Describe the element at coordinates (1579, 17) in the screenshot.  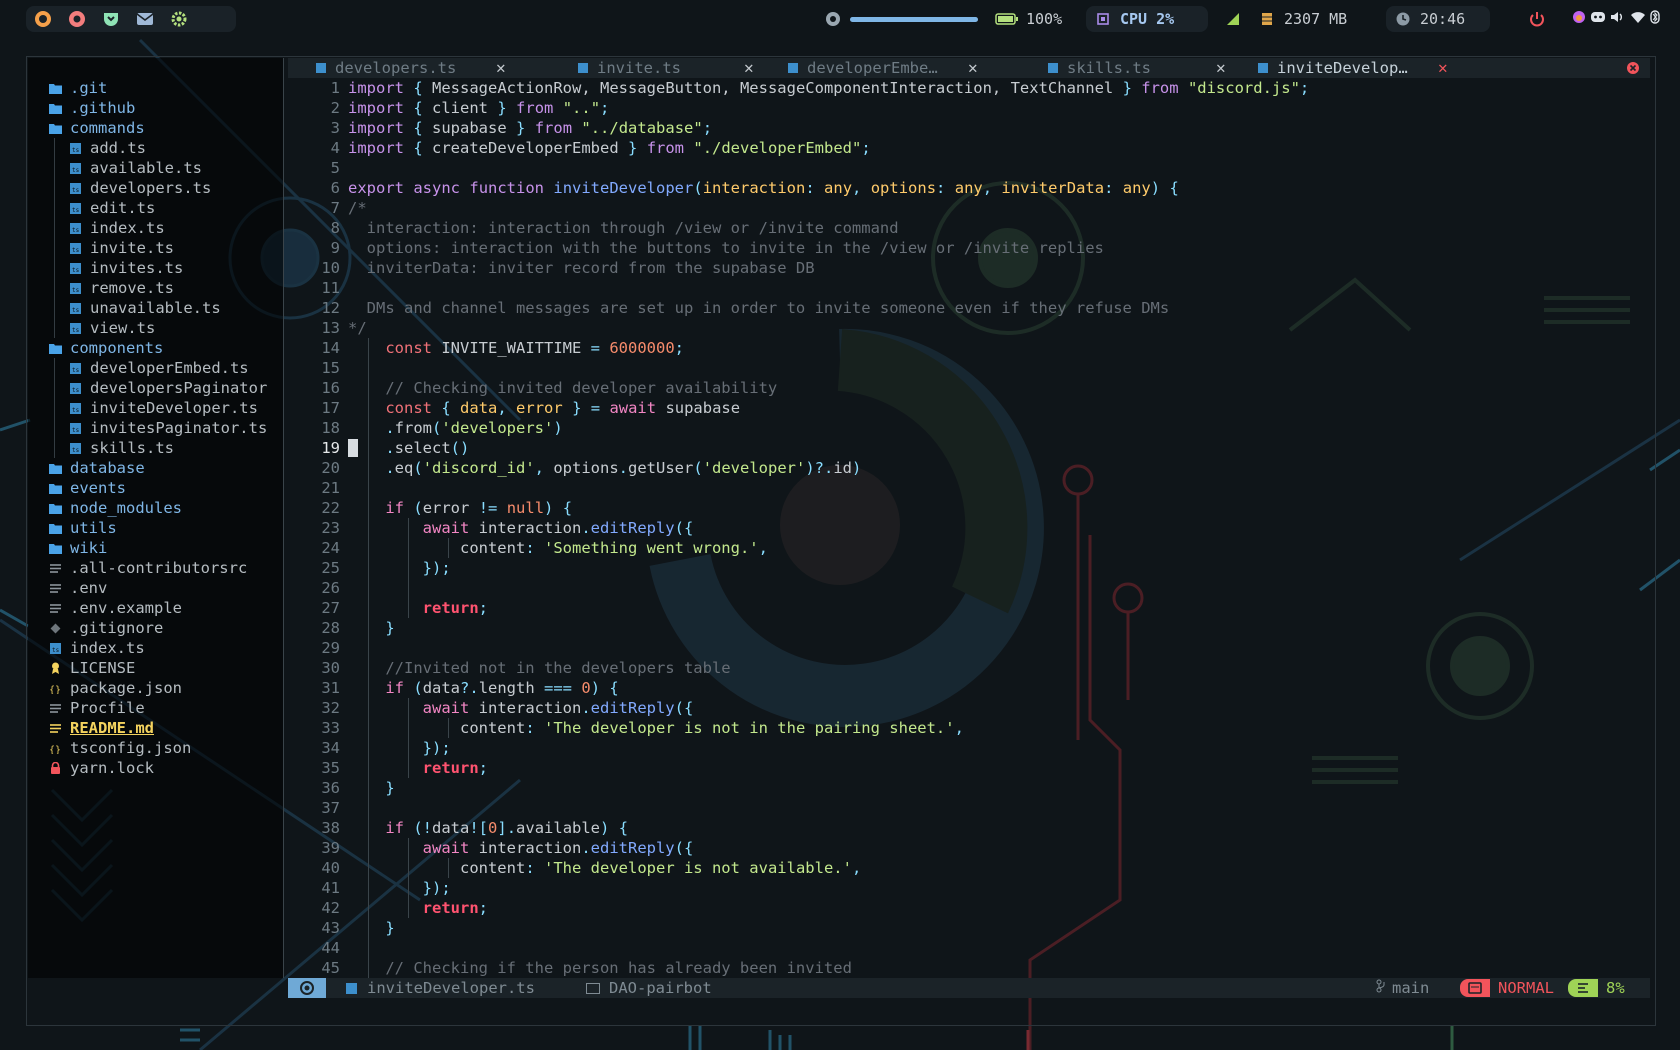
I see `flame-icon` at that location.